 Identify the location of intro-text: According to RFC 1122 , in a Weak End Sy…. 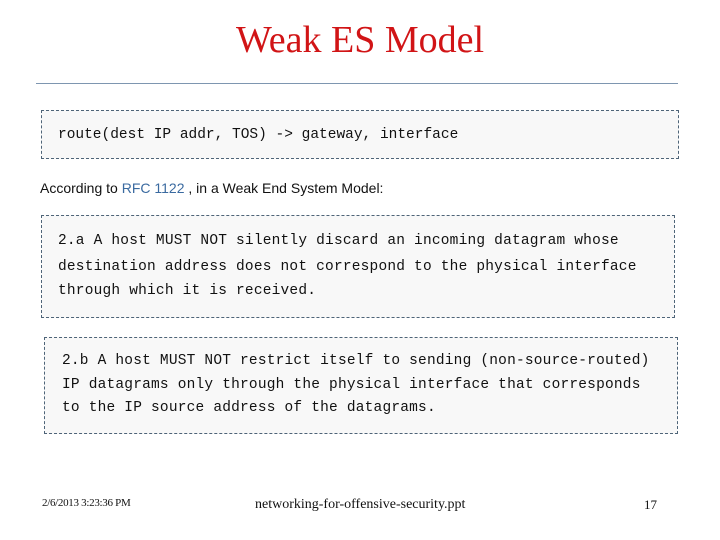
(211, 188).